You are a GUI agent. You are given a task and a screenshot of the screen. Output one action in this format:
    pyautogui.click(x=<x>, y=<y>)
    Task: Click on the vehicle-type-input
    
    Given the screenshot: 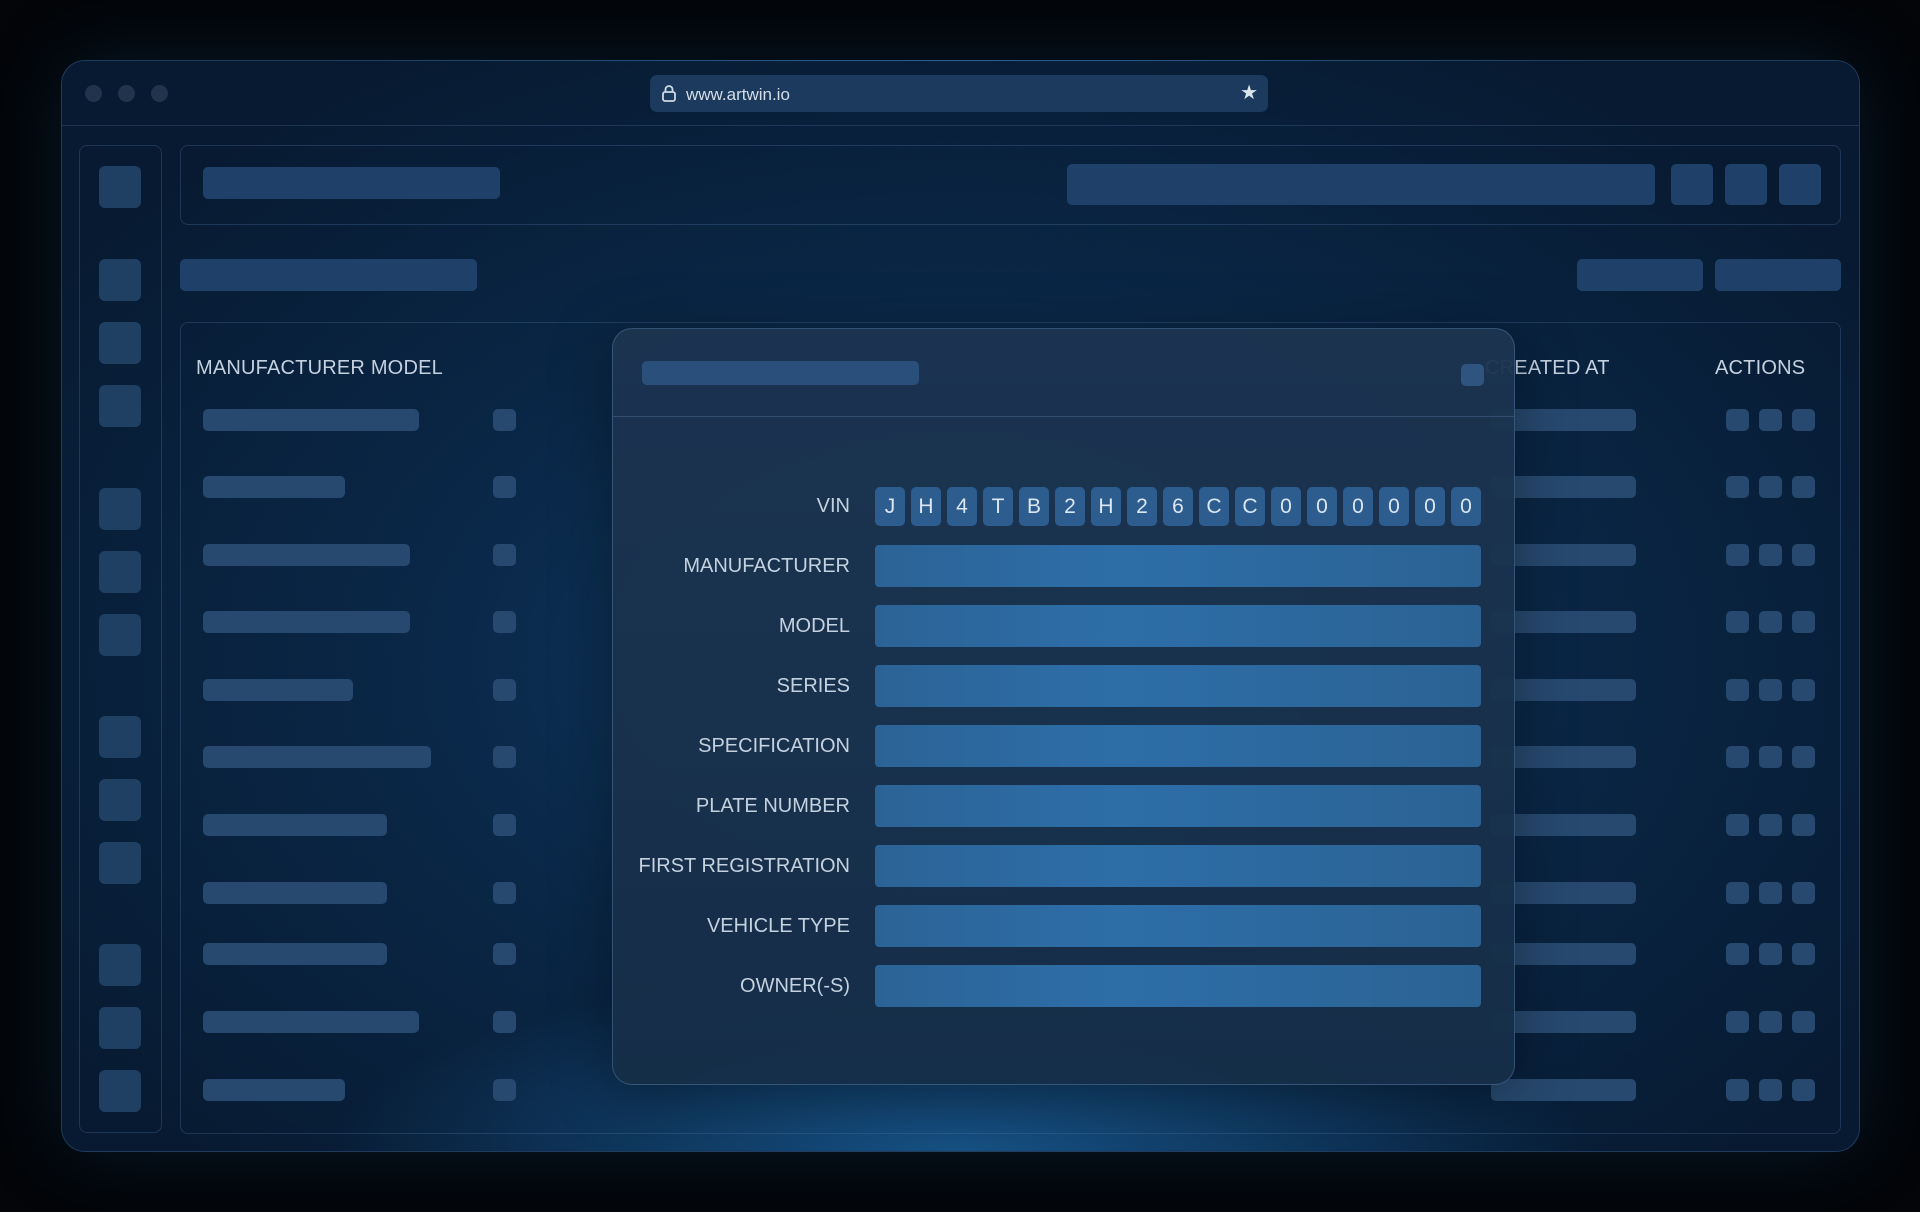 What is the action you would take?
    pyautogui.click(x=1178, y=926)
    